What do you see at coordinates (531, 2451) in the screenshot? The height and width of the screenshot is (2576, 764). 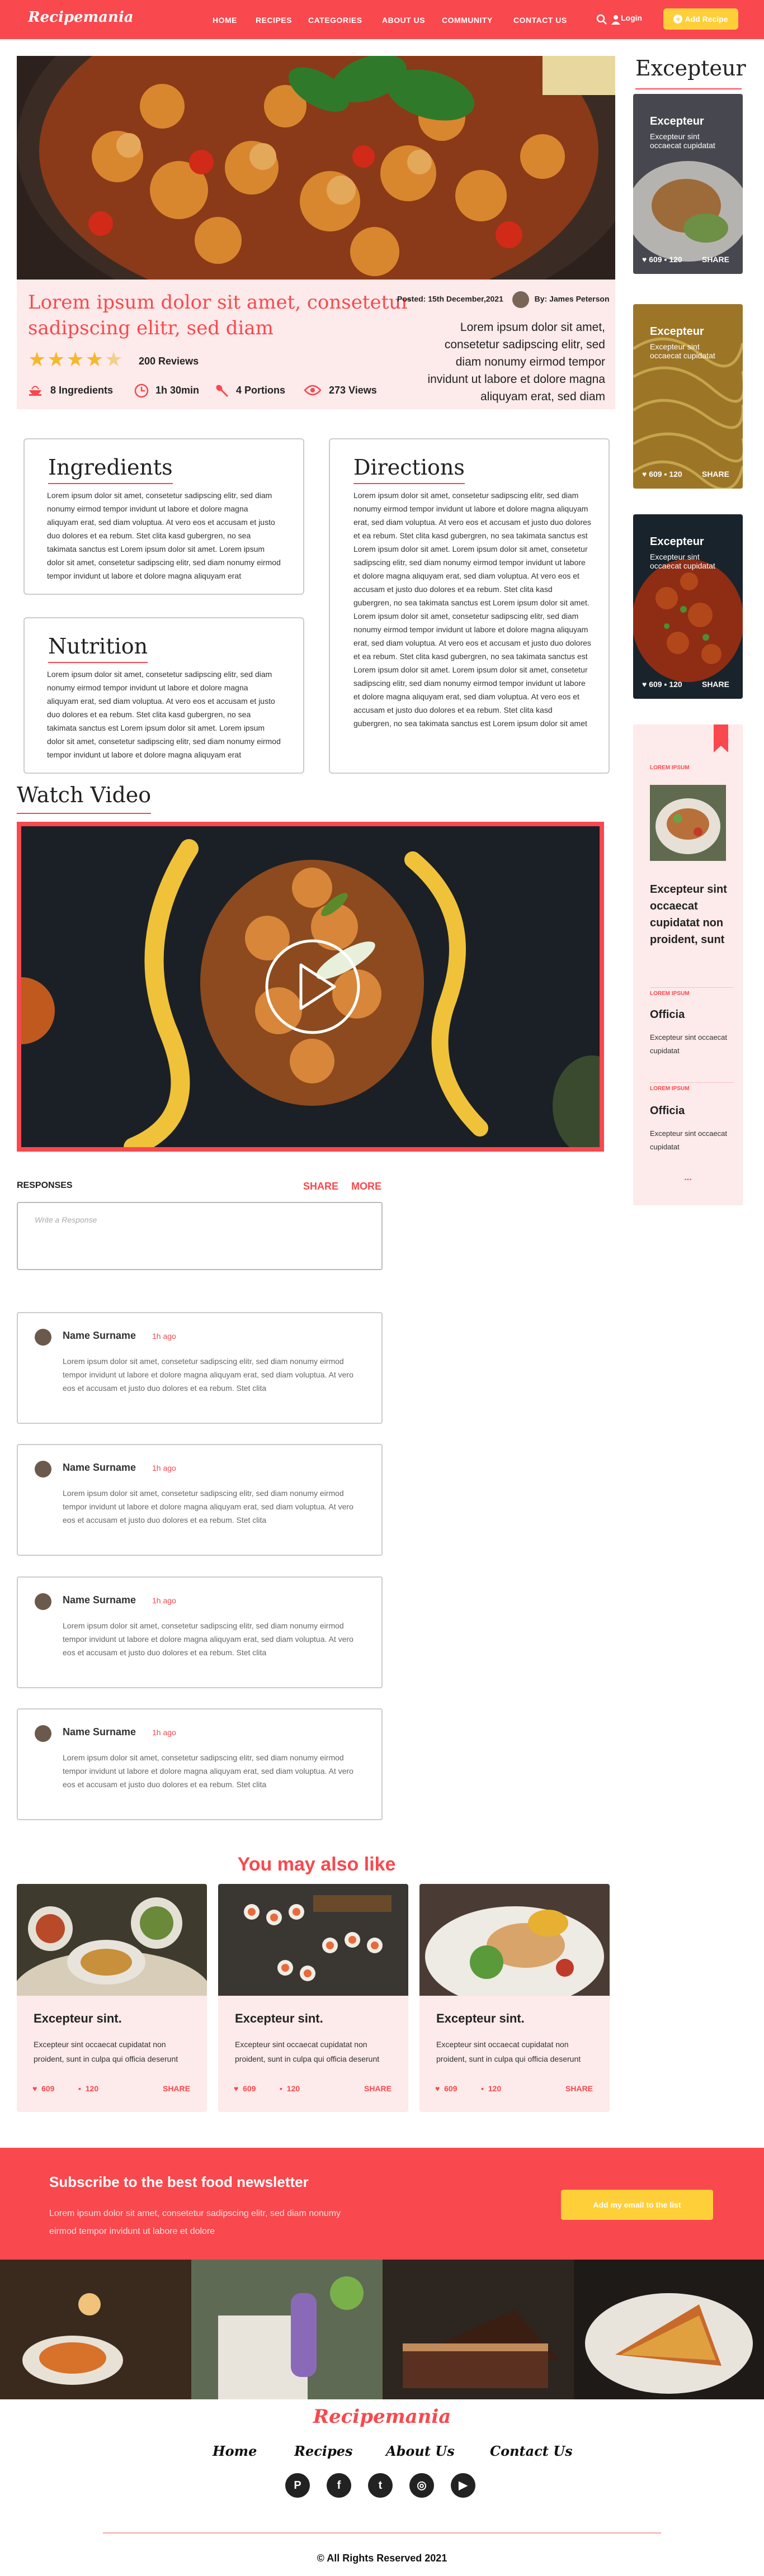 I see `footer-link-contact-us: Contact Us` at bounding box center [531, 2451].